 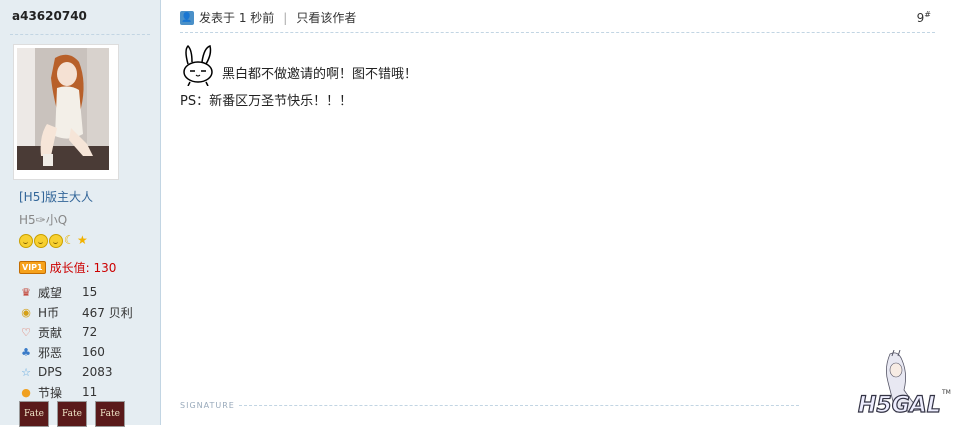 What do you see at coordinates (76, 352) in the screenshot?
I see `stat-row: ♣ 邪恶 160` at bounding box center [76, 352].